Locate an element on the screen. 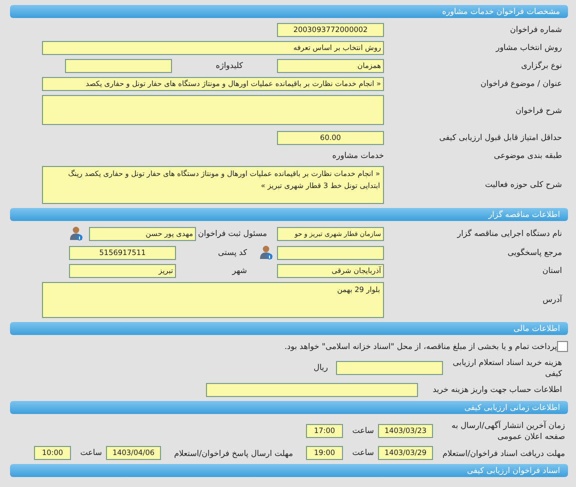  field-label: آدرس is located at coordinates (553, 300).